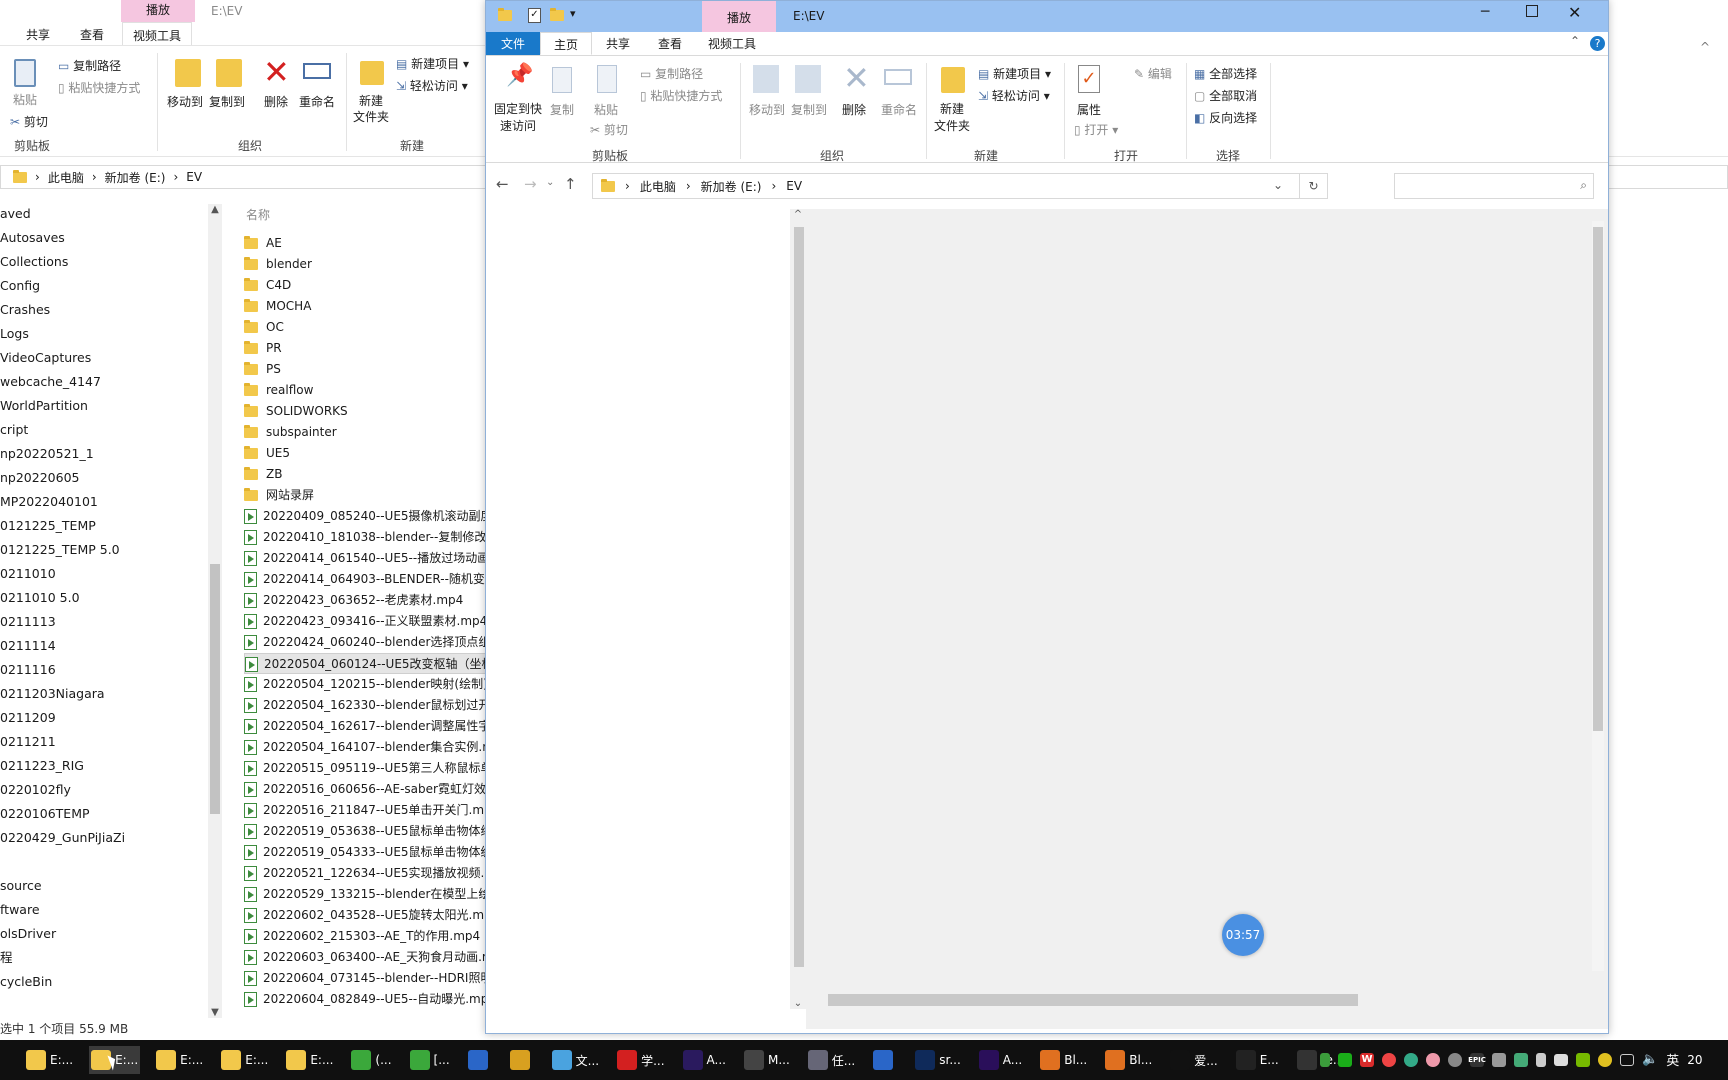 The height and width of the screenshot is (1080, 1728). Describe the element at coordinates (367, 873) in the screenshot. I see `list-item: 20220521_122634--UE5实现播放视频.m` at that location.